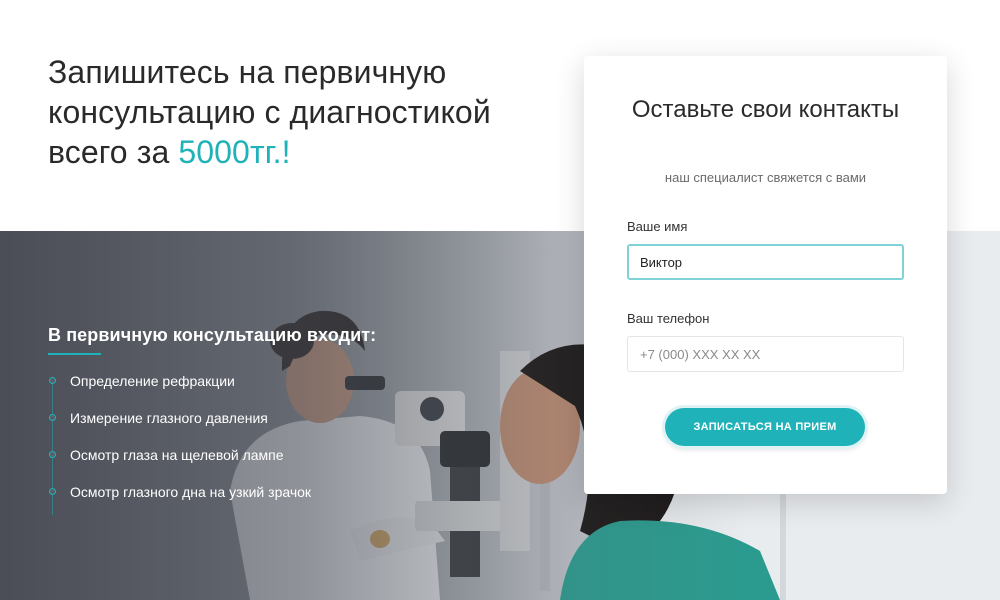 Image resolution: width=1000 pixels, height=600 pixels. What do you see at coordinates (657, 226) in the screenshot?
I see `name-label: Ваше имя` at bounding box center [657, 226].